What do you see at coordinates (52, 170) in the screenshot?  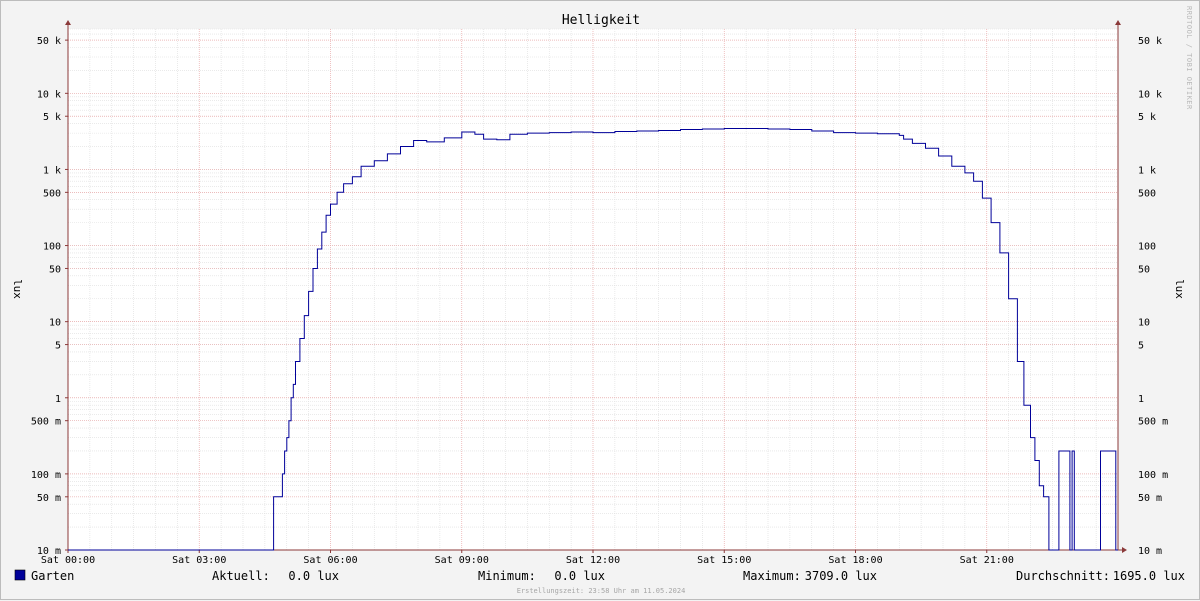 I see `y-tick-label-left: 1 k` at bounding box center [52, 170].